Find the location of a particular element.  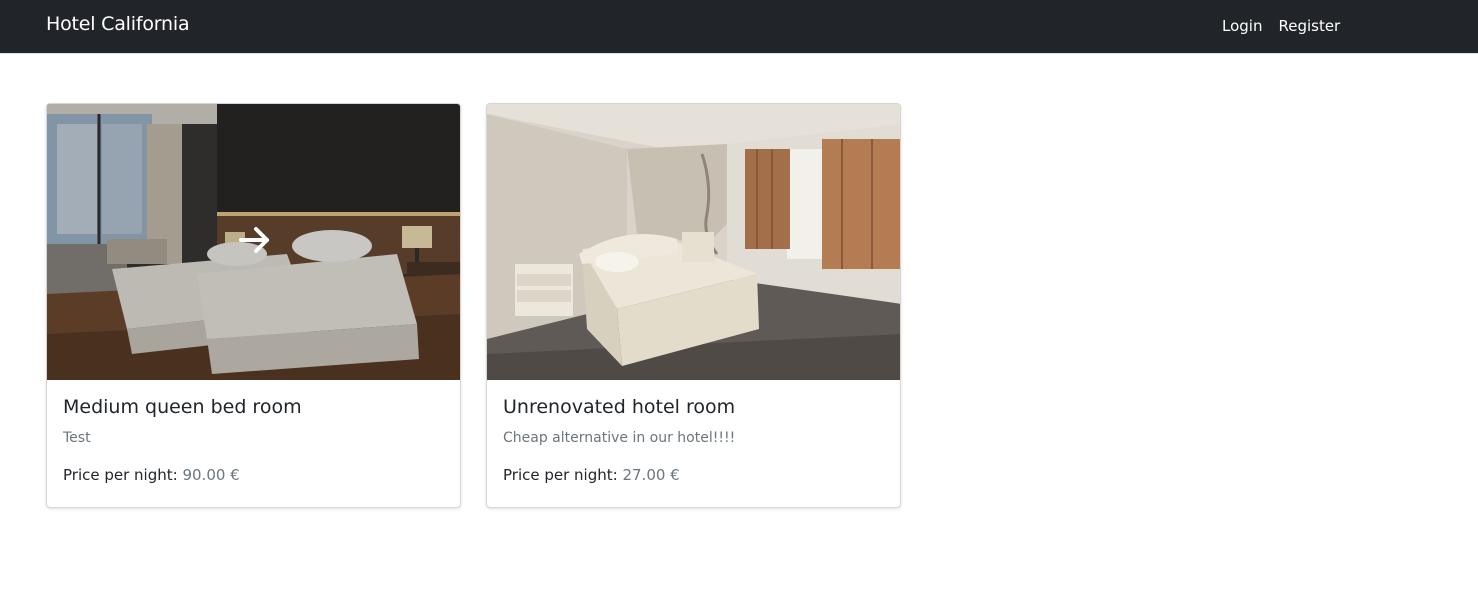

room-price: Price per night: 90.00 € is located at coordinates (253, 475).